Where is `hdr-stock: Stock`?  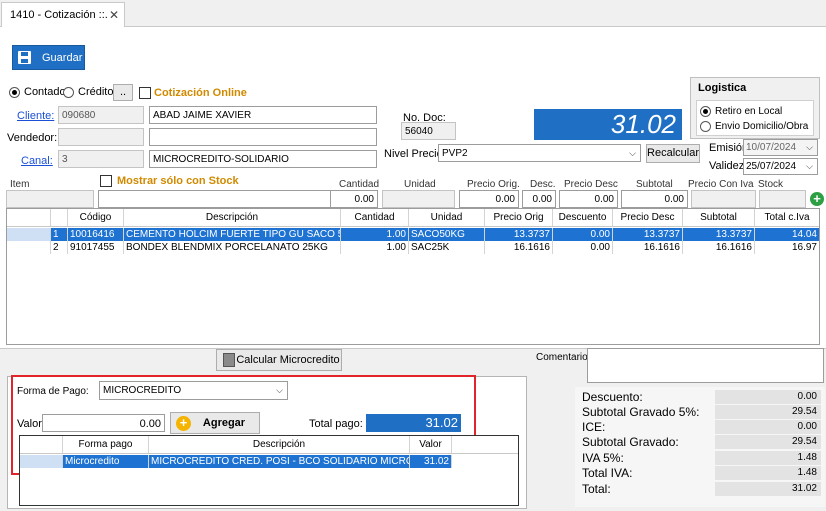 hdr-stock: Stock is located at coordinates (771, 184).